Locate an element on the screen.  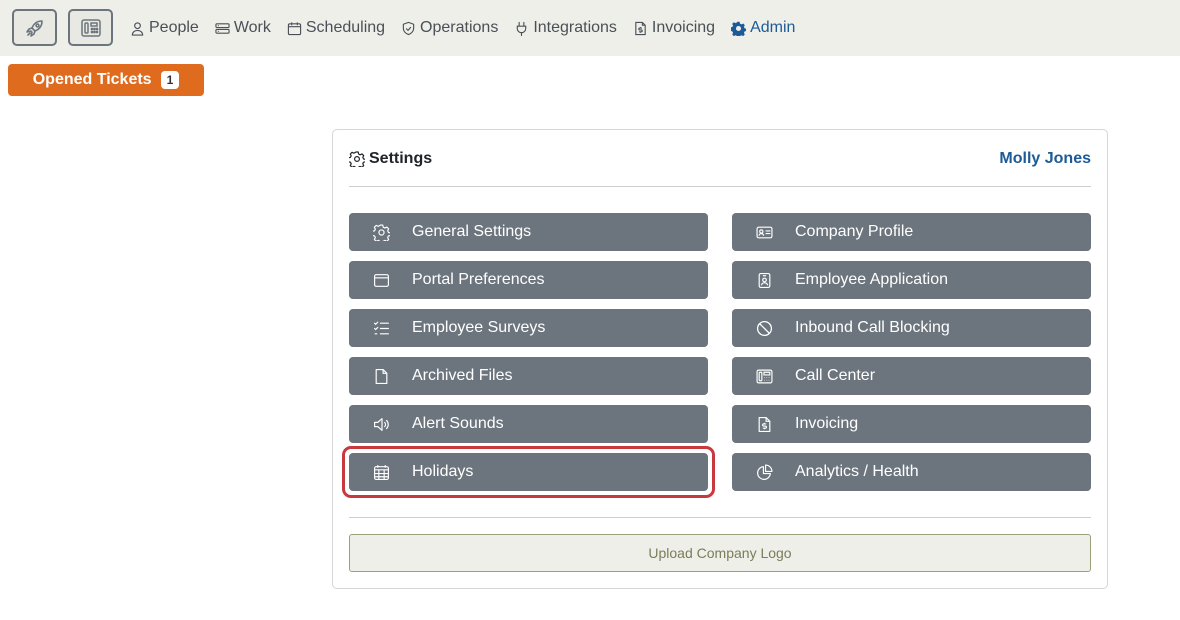
nav-operations: Operations is located at coordinates (449, 28).